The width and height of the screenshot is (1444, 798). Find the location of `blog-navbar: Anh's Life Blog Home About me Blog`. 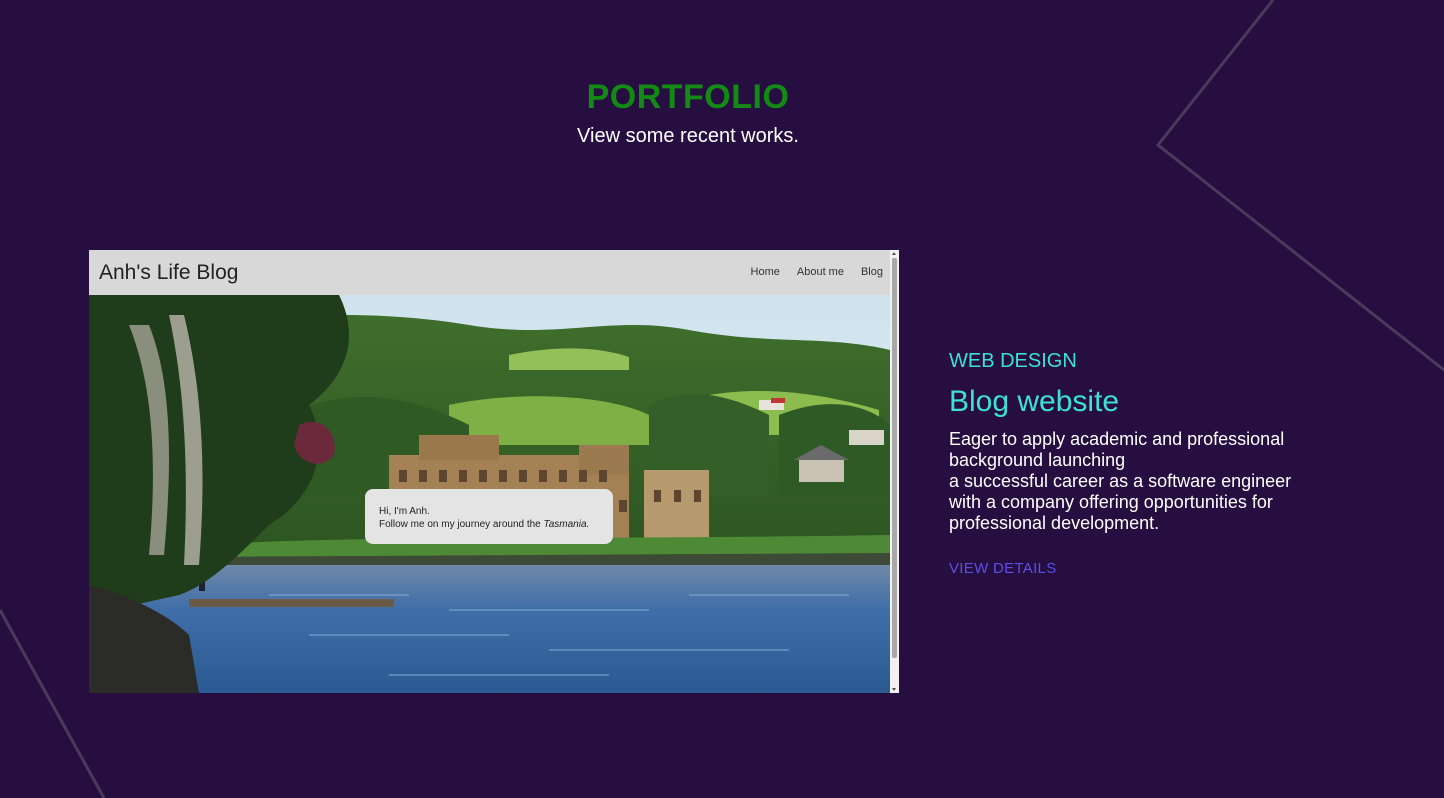

blog-navbar: Anh's Life Blog Home About me Blog is located at coordinates (489, 272).